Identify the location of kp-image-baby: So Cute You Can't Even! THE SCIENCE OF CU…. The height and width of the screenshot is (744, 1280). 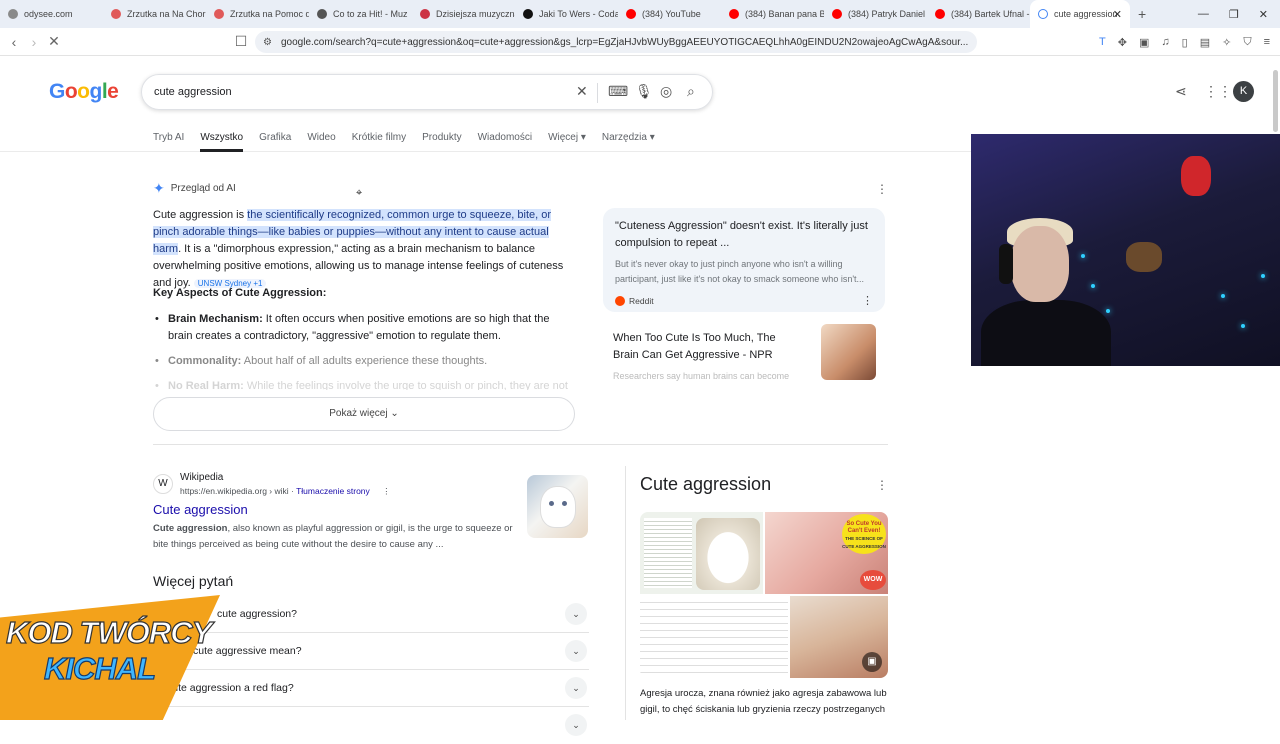
(826, 553).